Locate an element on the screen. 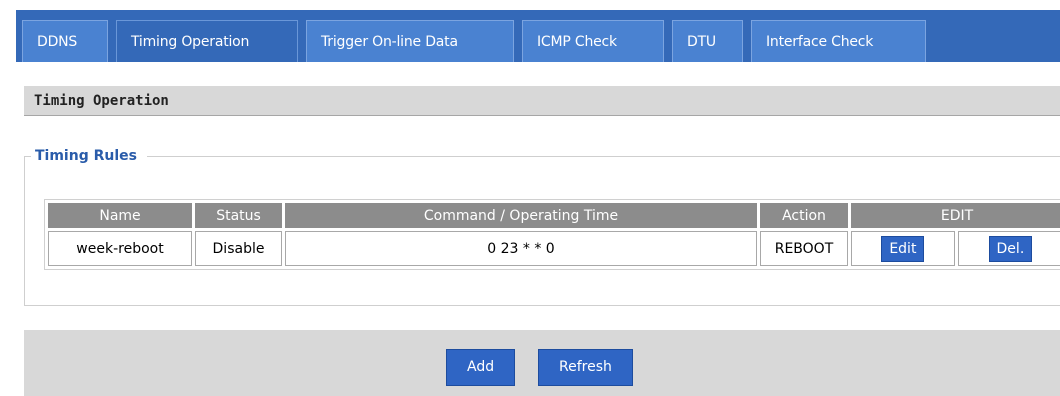 Image resolution: width=1060 pixels, height=396 pixels. delete-button: Del. is located at coordinates (1010, 248).